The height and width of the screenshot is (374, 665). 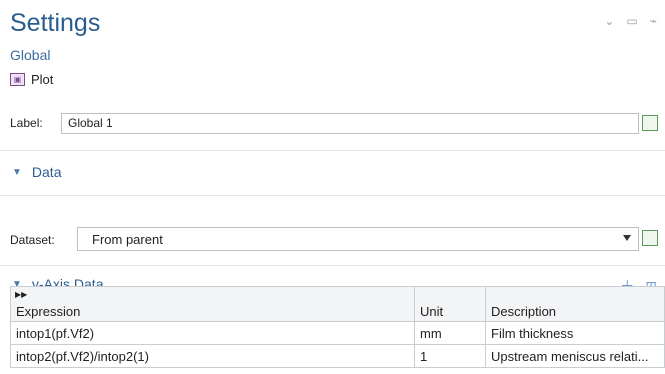 I want to click on label-row: Label:, so click(x=26, y=123).